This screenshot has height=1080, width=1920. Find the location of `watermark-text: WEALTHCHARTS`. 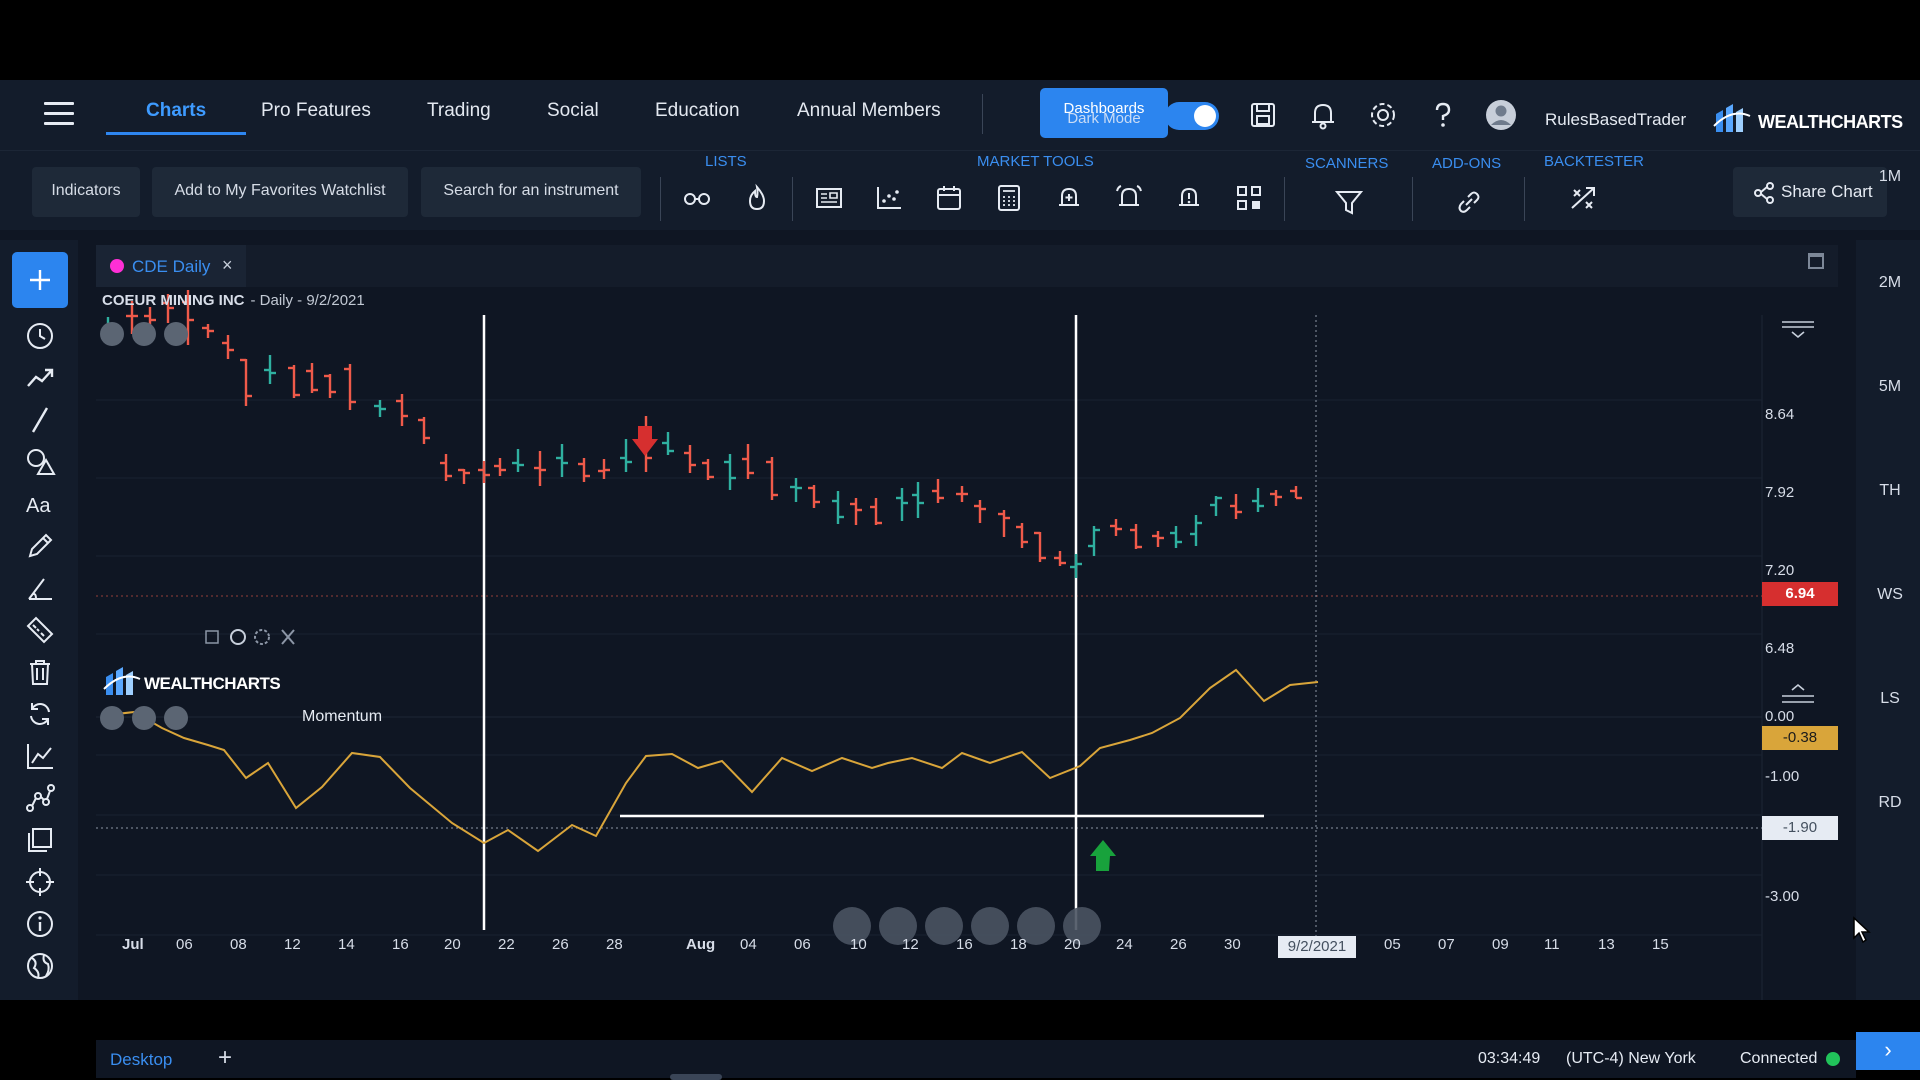

watermark-text: WEALTHCHARTS is located at coordinates (212, 683).